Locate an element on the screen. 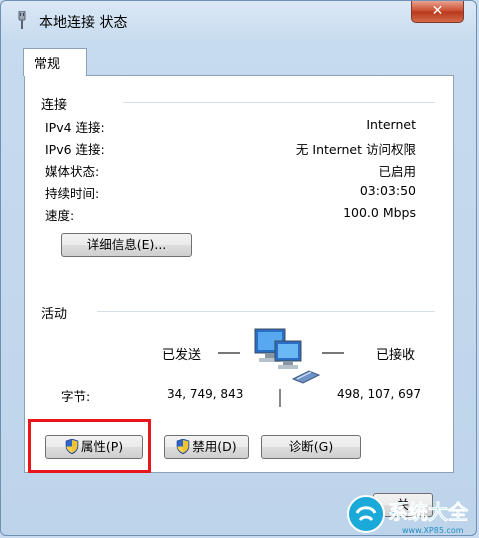 The height and width of the screenshot is (538, 479). tab-general: 常规 is located at coordinates (55, 62).